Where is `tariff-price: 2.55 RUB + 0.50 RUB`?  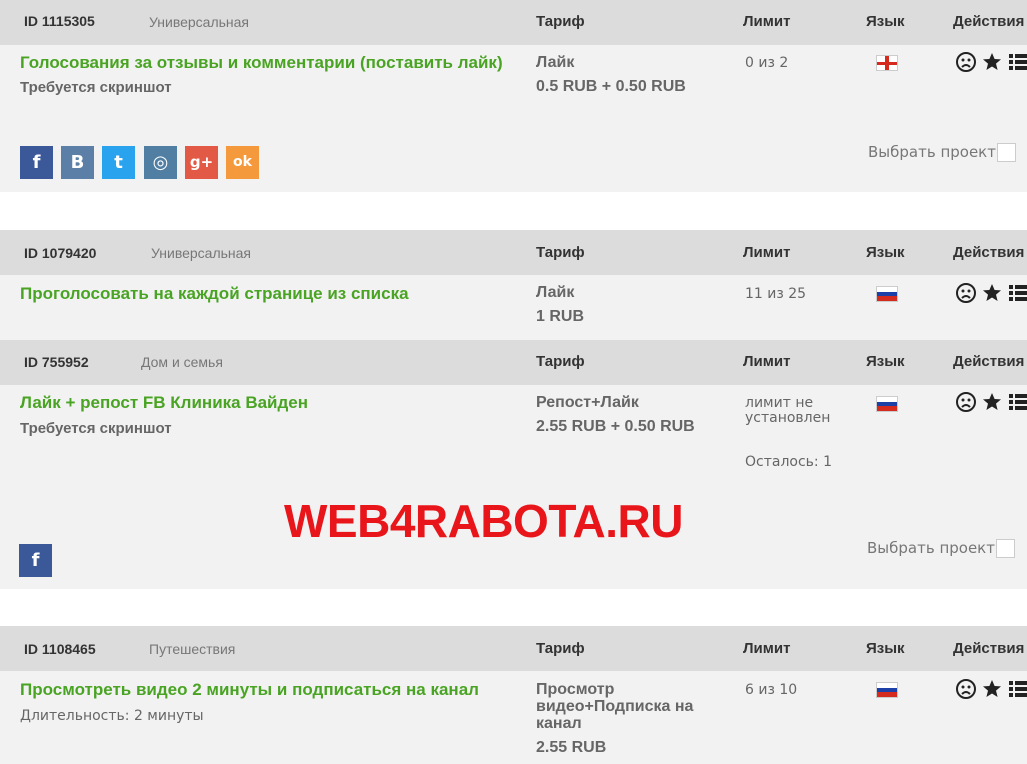
tariff-price: 2.55 RUB + 0.50 RUB is located at coordinates (615, 426).